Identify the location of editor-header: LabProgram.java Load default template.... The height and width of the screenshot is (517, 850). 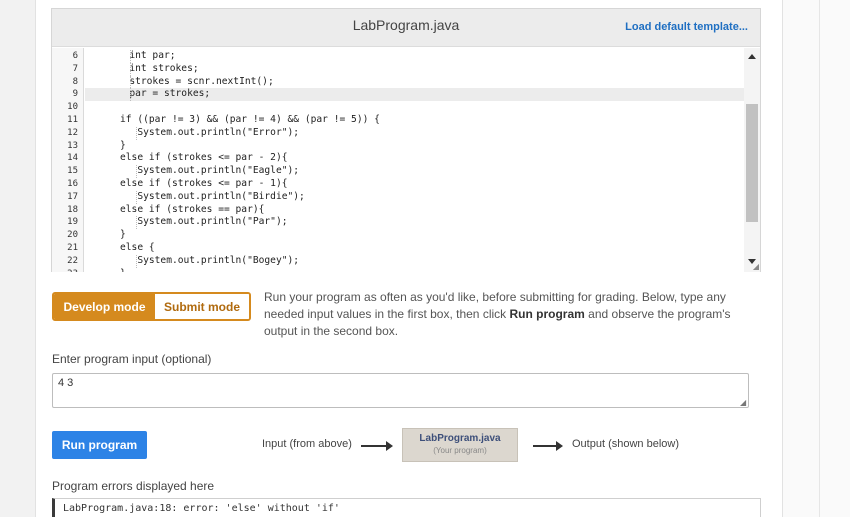
(406, 28).